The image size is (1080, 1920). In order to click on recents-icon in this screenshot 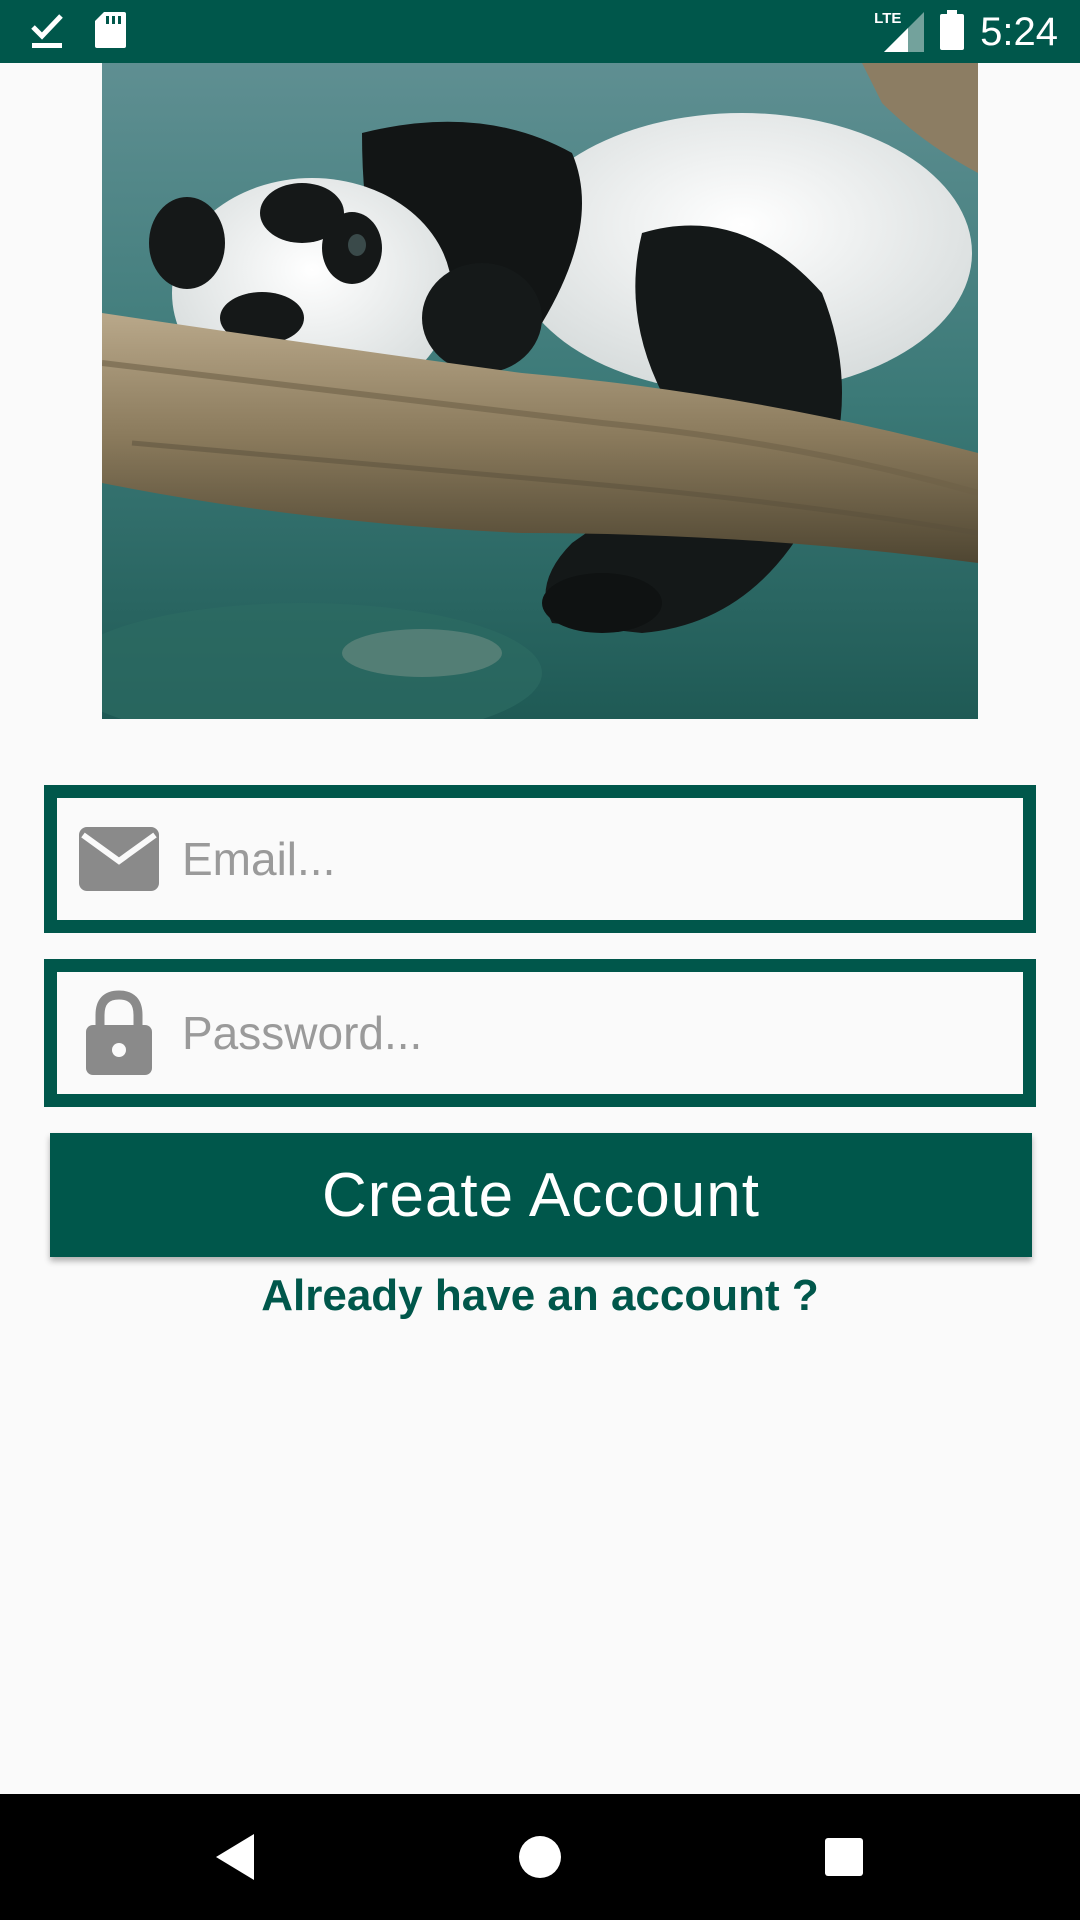, I will do `click(844, 1857)`.